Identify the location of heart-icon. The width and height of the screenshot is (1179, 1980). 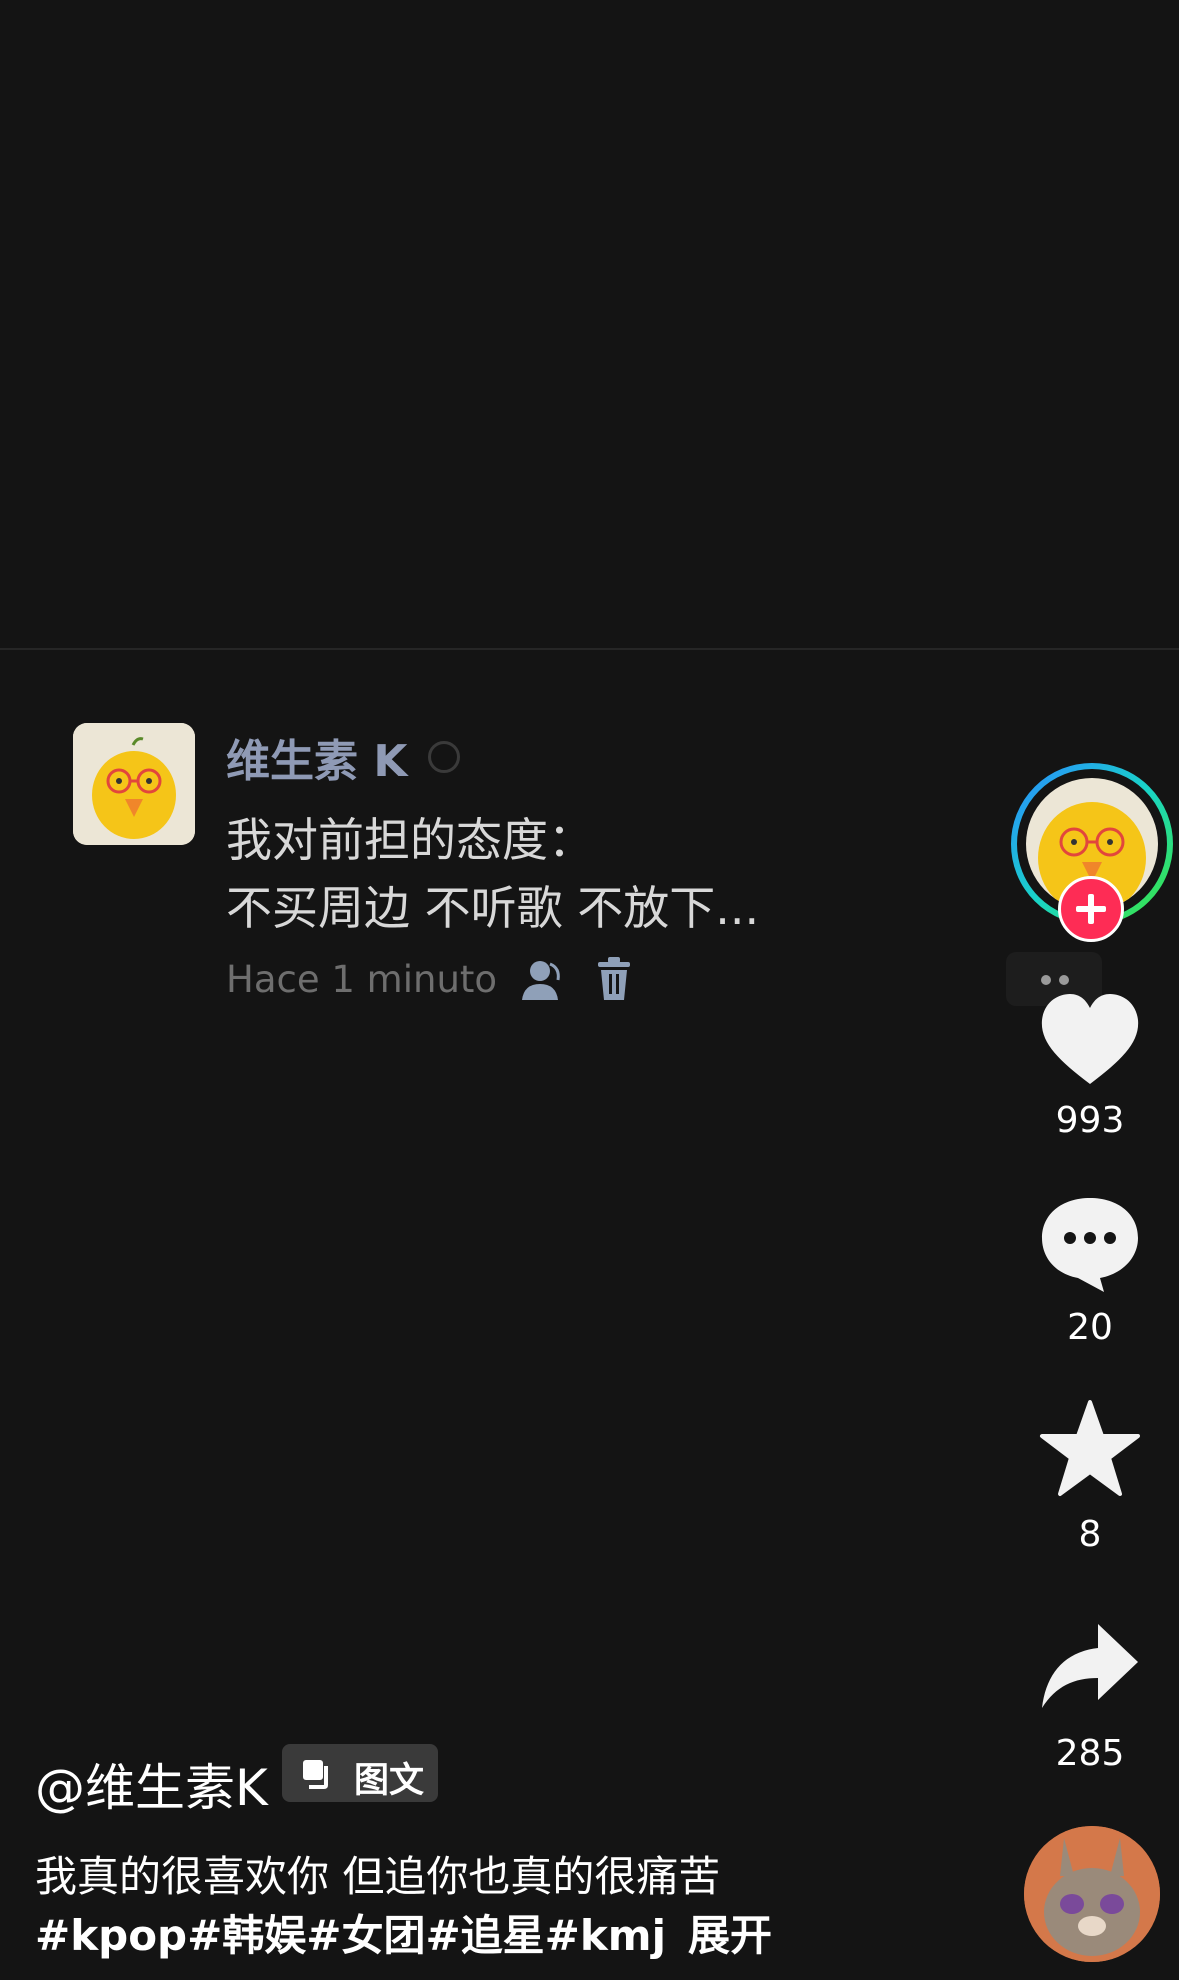
(1090, 1040).